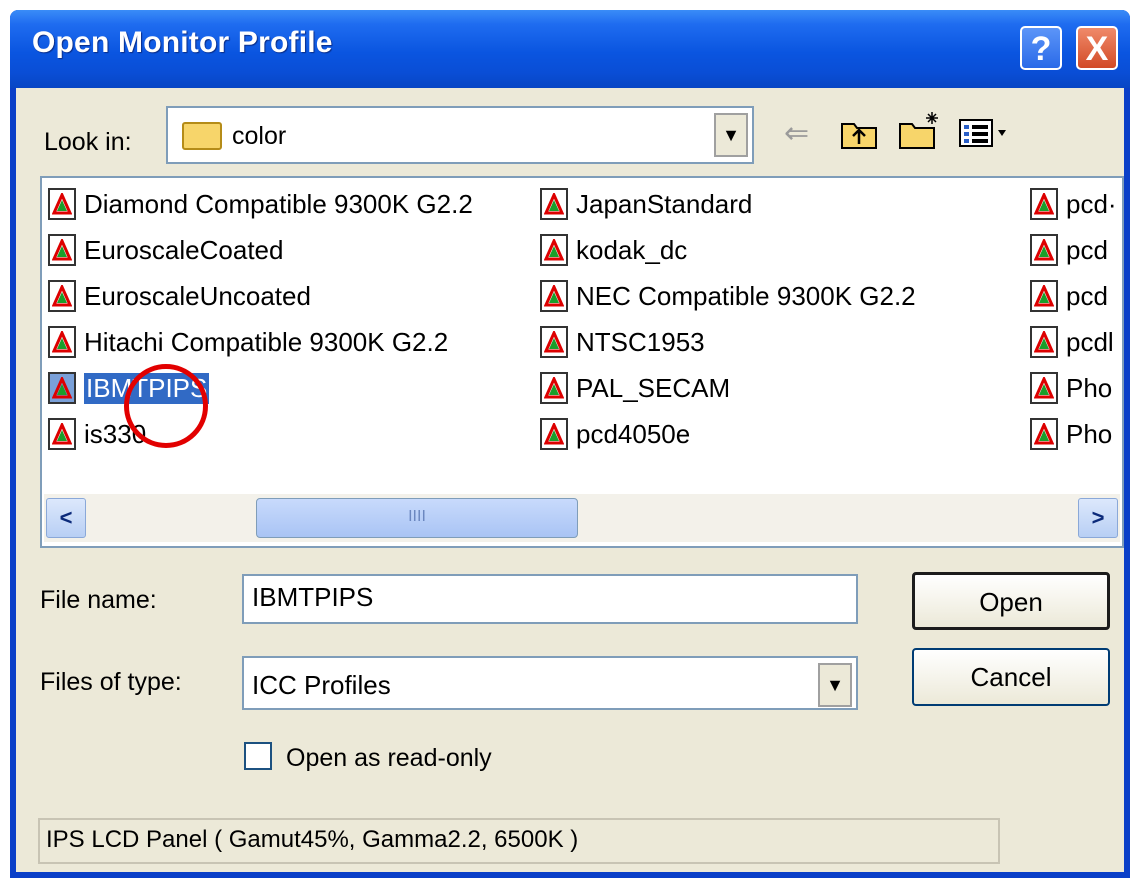 This screenshot has height=884, width=1133. I want to click on views-menu-icon, so click(988, 133).